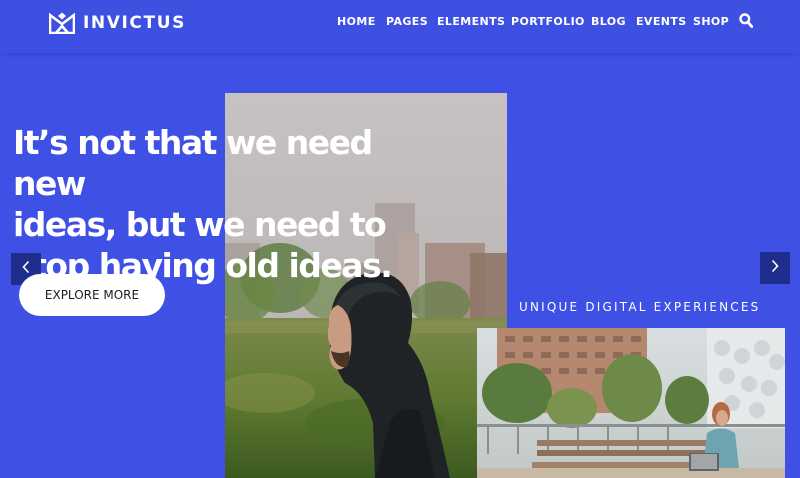 The width and height of the screenshot is (800, 478). Describe the element at coordinates (134, 23) in the screenshot. I see `logo-text: INVICTUS` at that location.